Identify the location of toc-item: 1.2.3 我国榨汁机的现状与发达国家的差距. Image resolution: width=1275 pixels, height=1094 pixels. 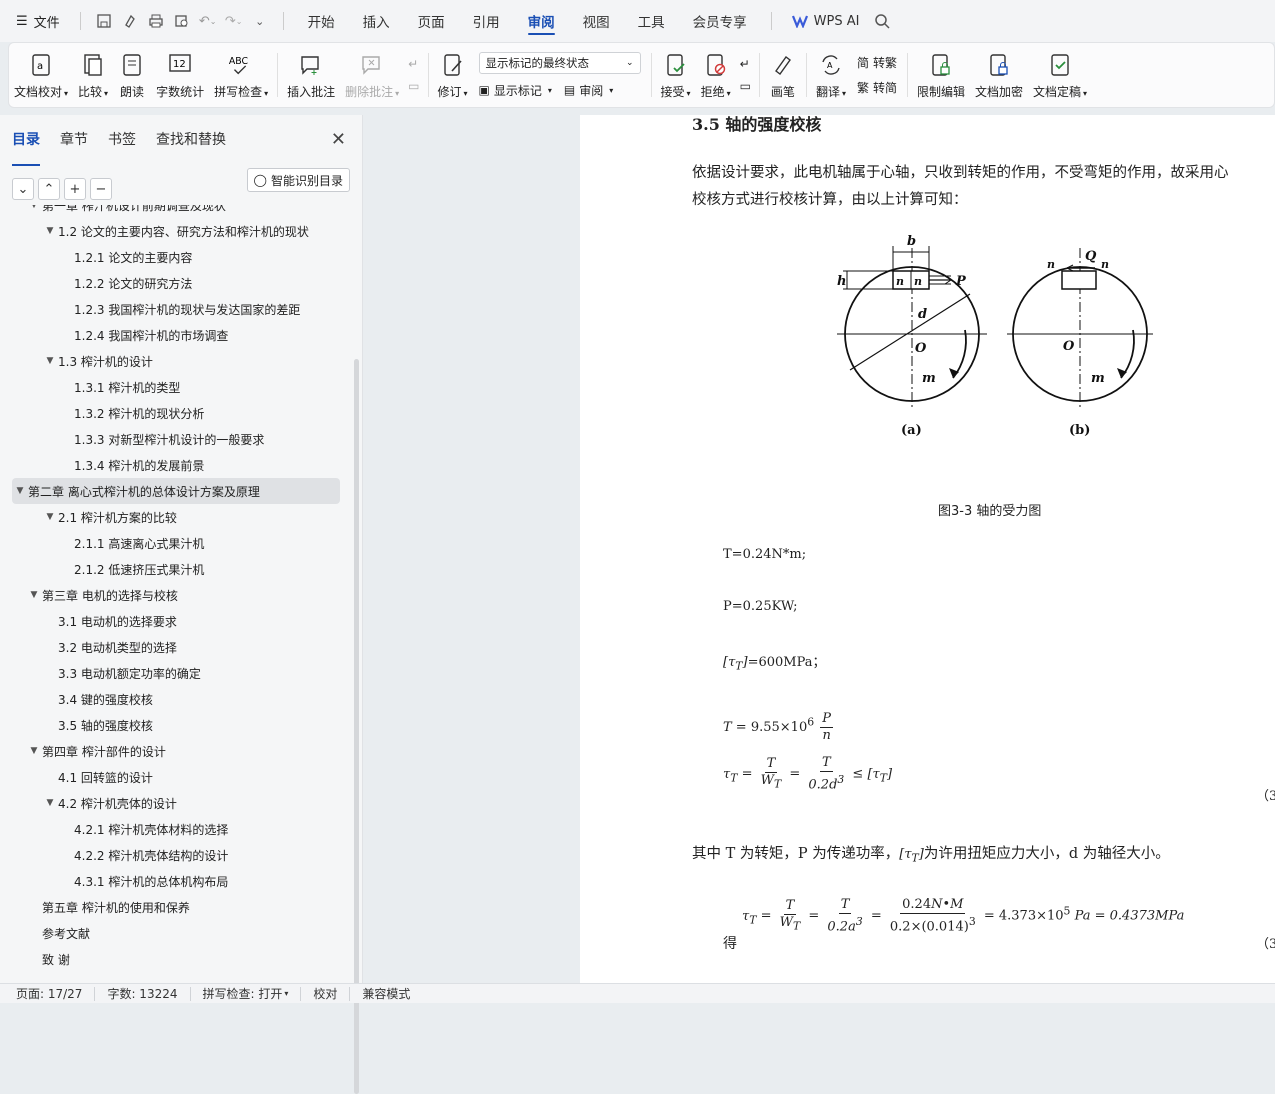
(176, 309).